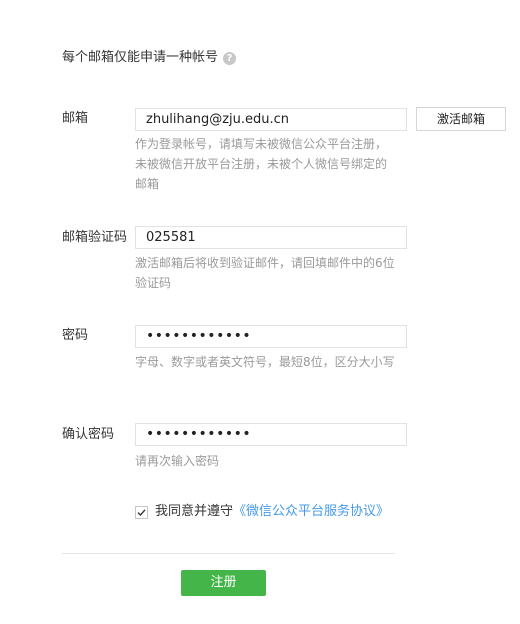  What do you see at coordinates (311, 512) in the screenshot?
I see `agreement-link: 《微信公众平台服务协议》` at bounding box center [311, 512].